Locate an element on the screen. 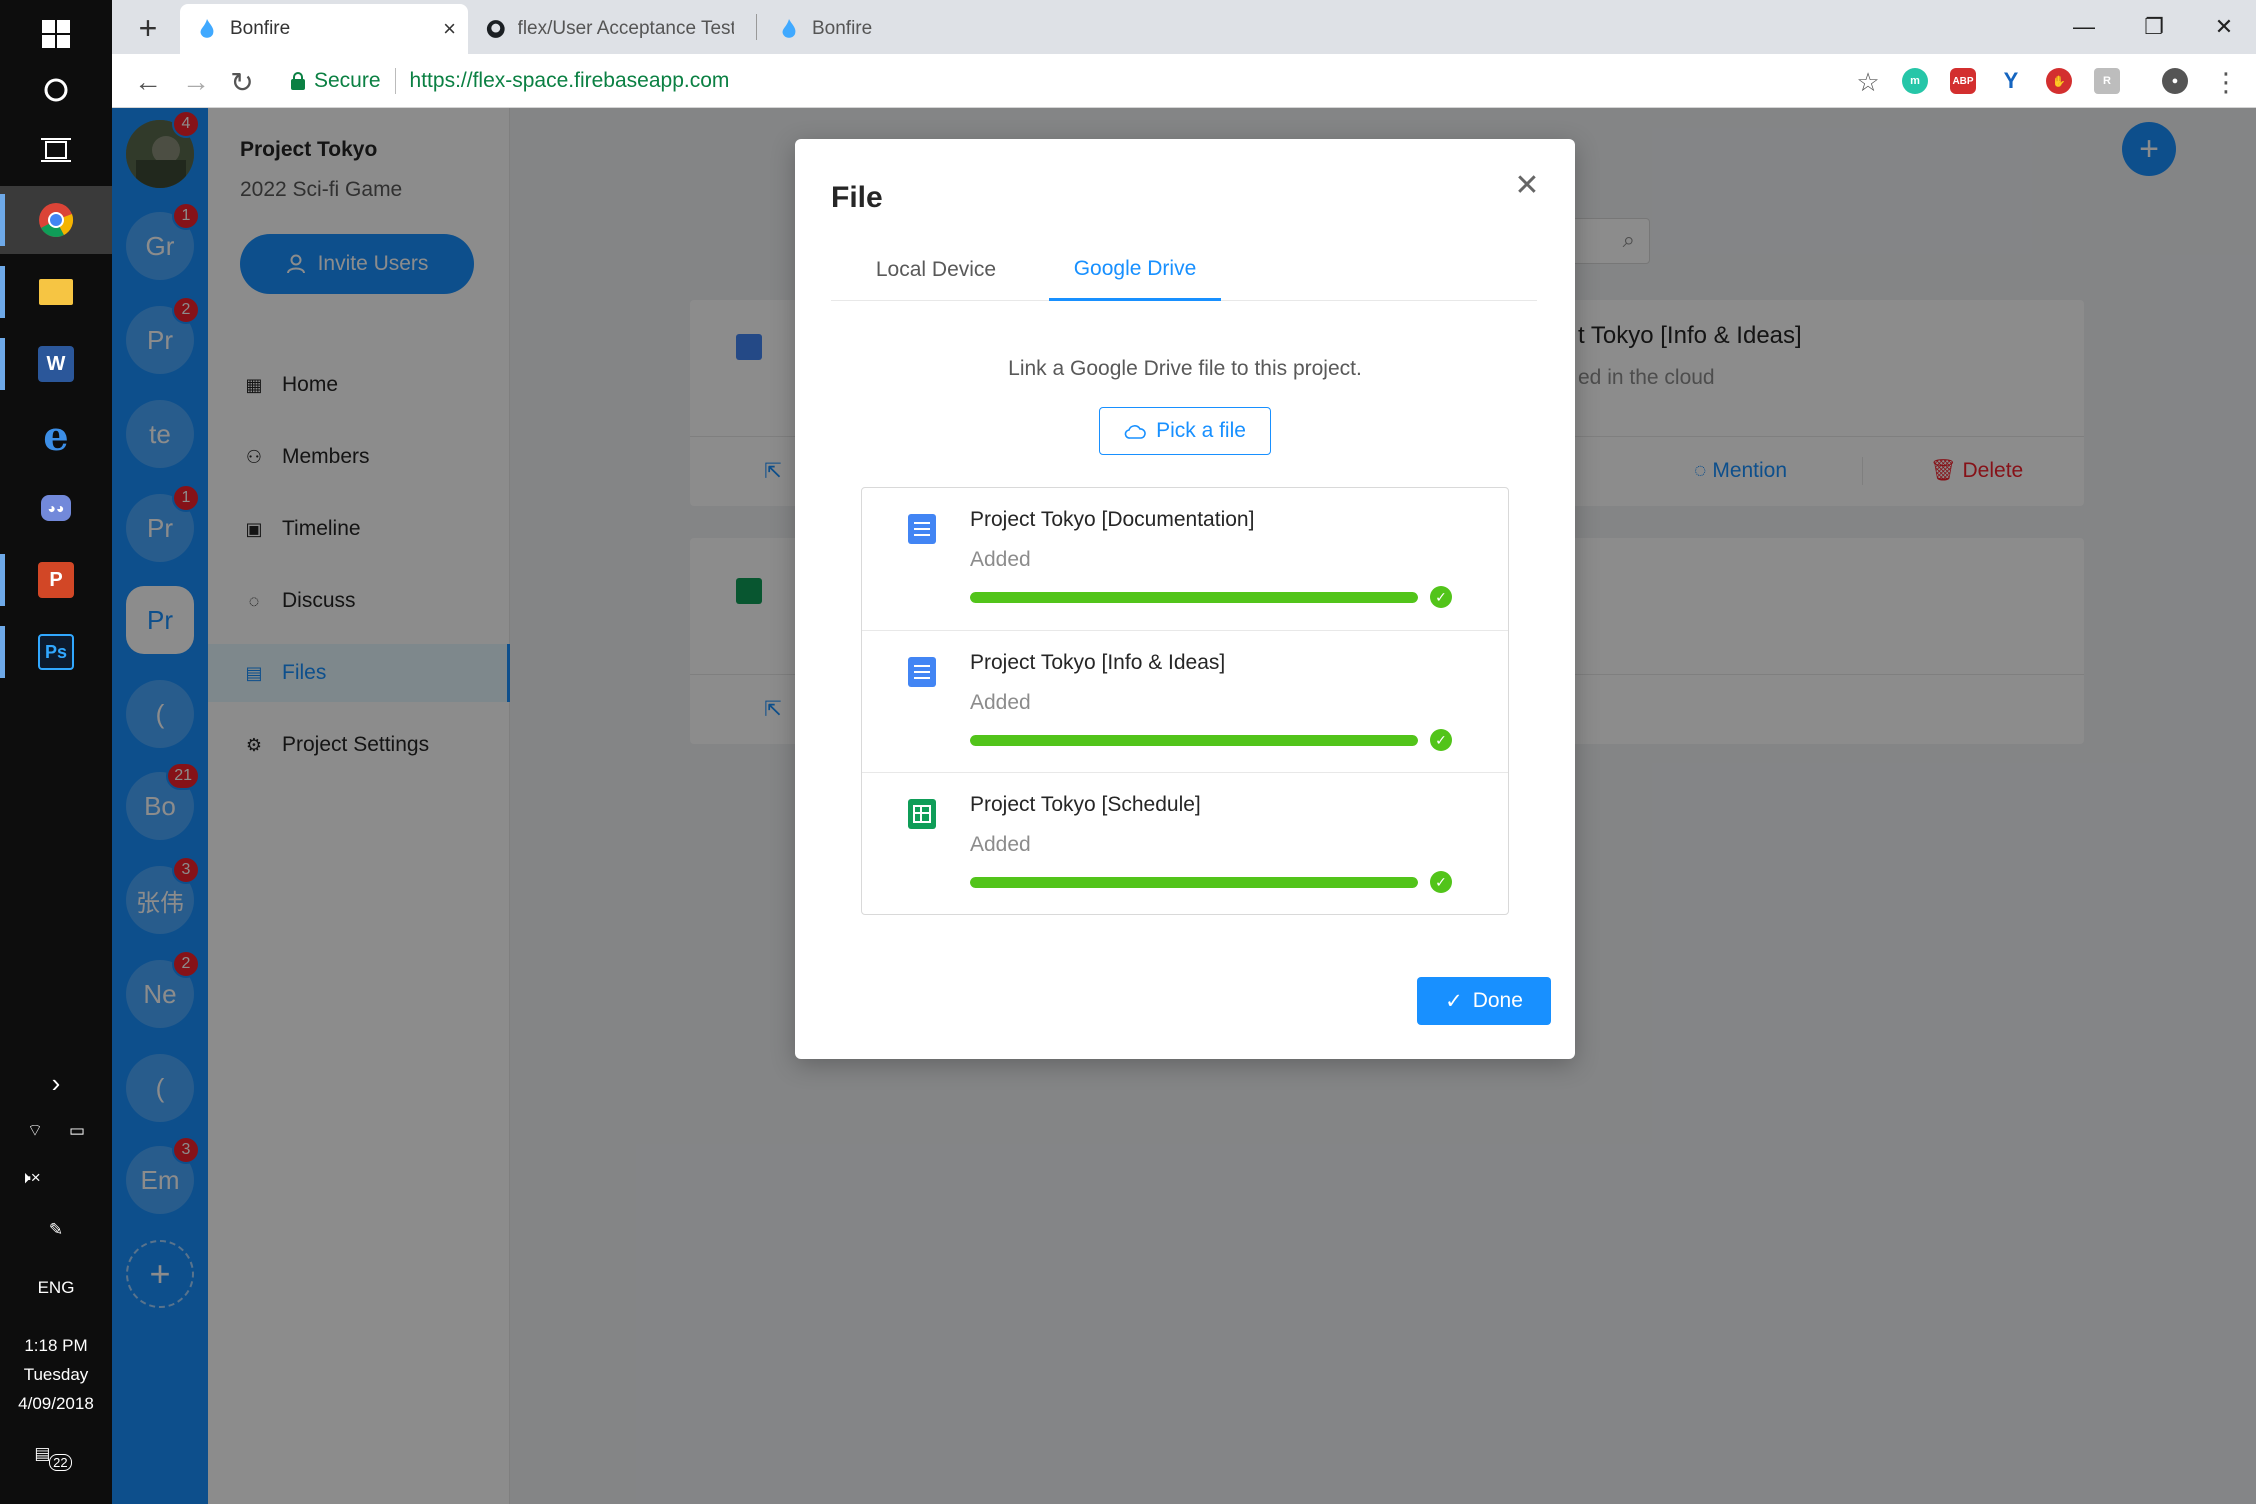 Image resolution: width=2256 pixels, height=1504 pixels. new-tab-button: + is located at coordinates (148, 28).